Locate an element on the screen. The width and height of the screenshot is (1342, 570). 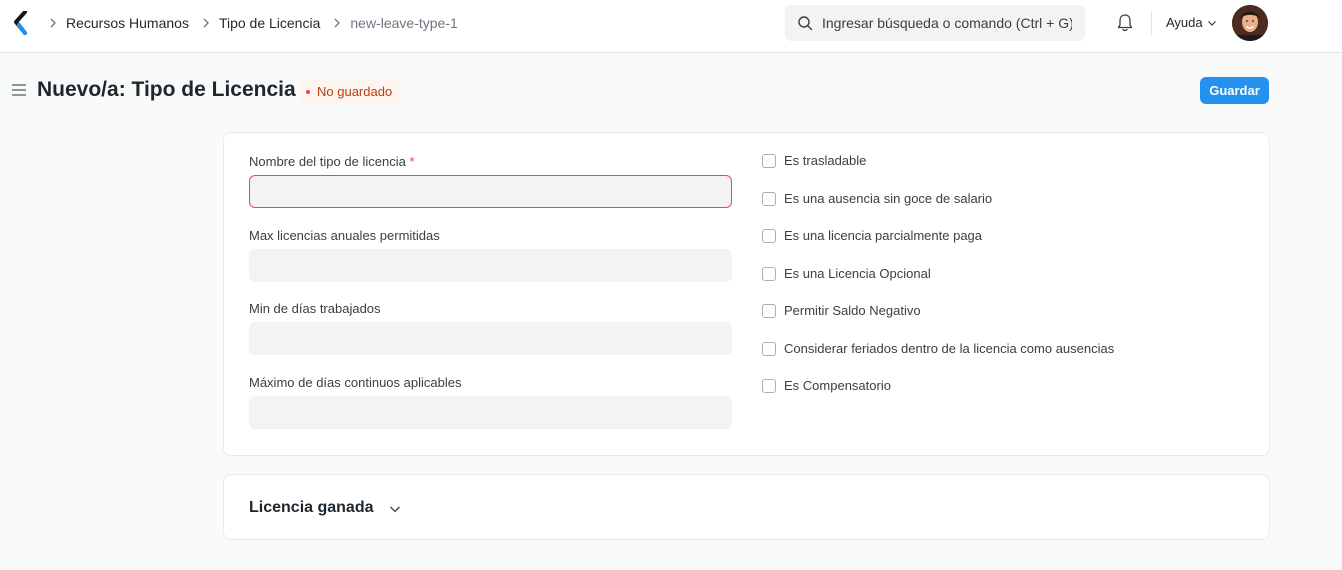
breadcrumb-tipo-de-licencia: Tipo de Licencia is located at coordinates (269, 23).